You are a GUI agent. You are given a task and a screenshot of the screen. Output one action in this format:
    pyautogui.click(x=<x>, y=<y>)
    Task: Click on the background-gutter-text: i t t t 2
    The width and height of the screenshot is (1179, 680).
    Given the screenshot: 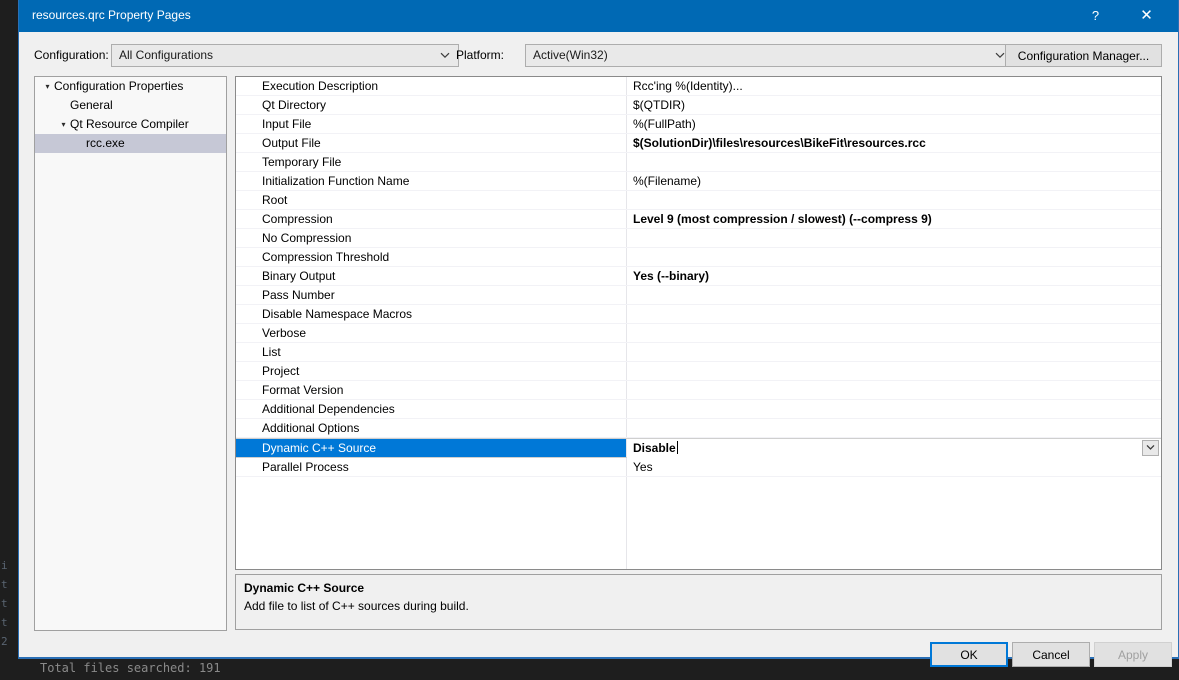 What is the action you would take?
    pyautogui.click(x=4, y=603)
    